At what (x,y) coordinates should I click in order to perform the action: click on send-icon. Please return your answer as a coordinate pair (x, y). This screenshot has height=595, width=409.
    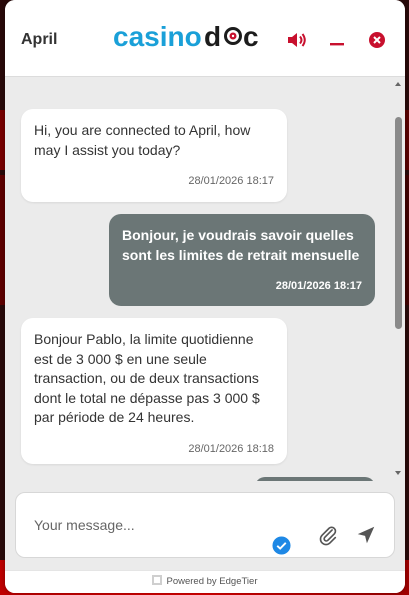
    Looking at the image, I should click on (366, 535).